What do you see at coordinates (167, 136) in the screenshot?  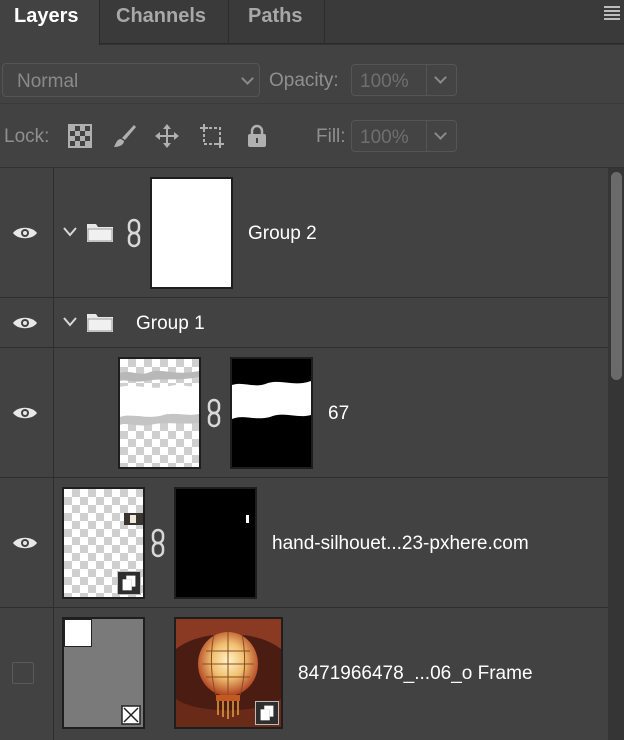 I see `lock-position-move-icon` at bounding box center [167, 136].